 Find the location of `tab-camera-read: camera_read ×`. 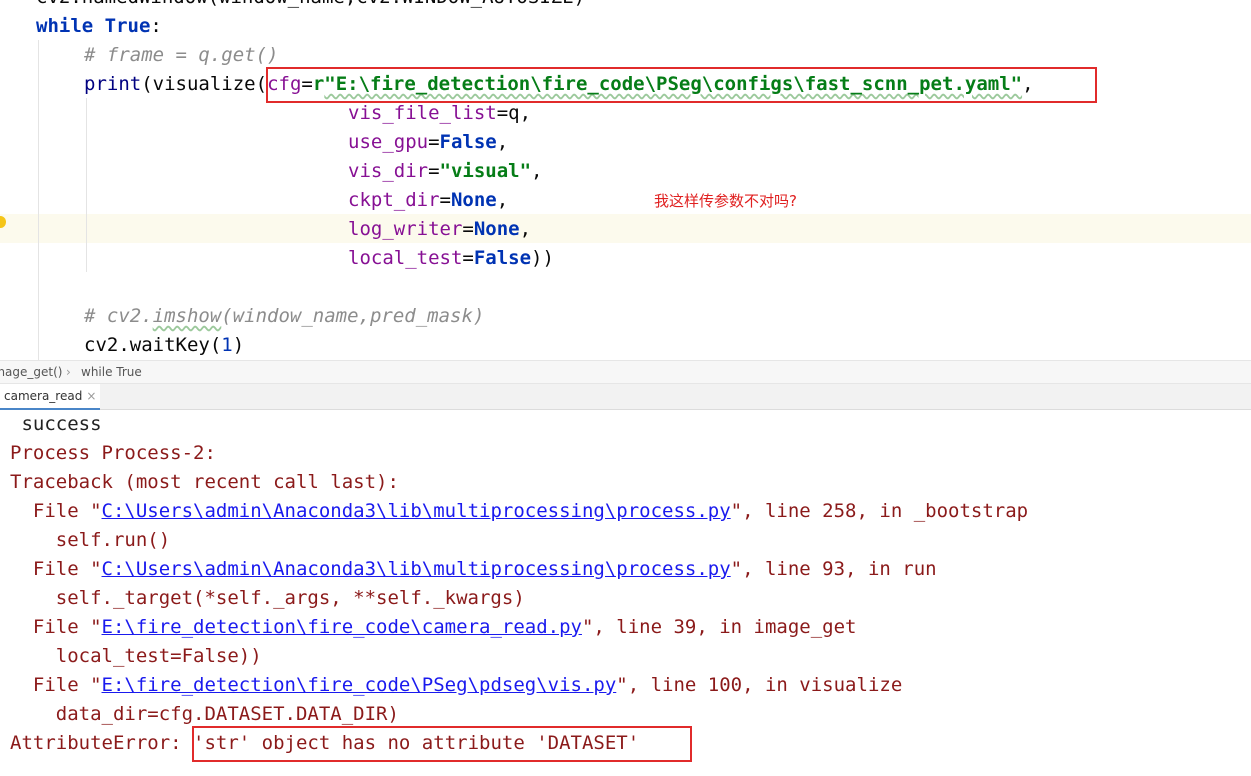

tab-camera-read: camera_read × is located at coordinates (50, 397).